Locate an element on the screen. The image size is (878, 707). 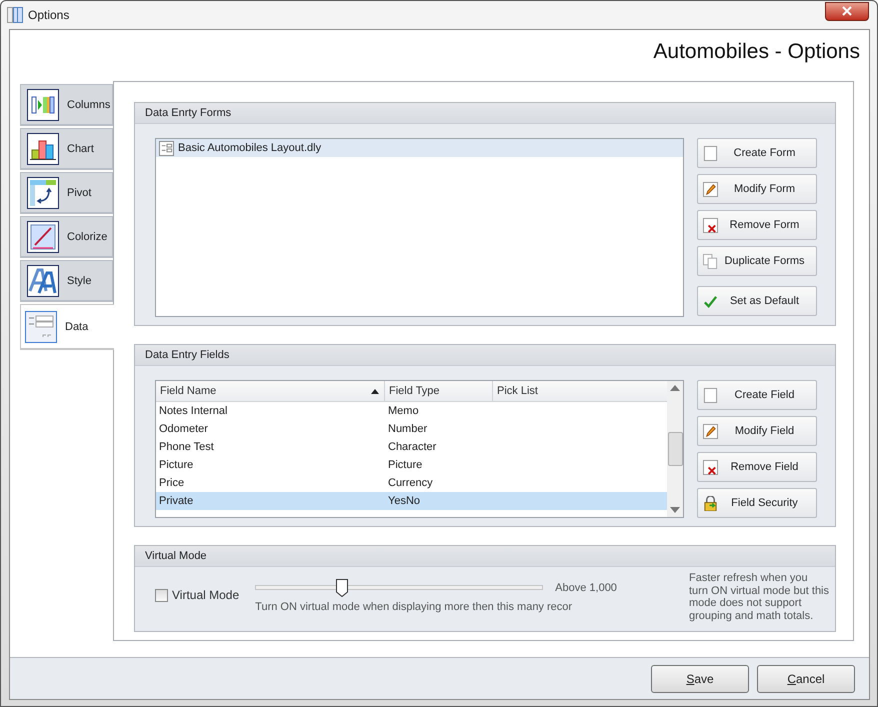
table-cell-text: Odometer is located at coordinates (183, 429).